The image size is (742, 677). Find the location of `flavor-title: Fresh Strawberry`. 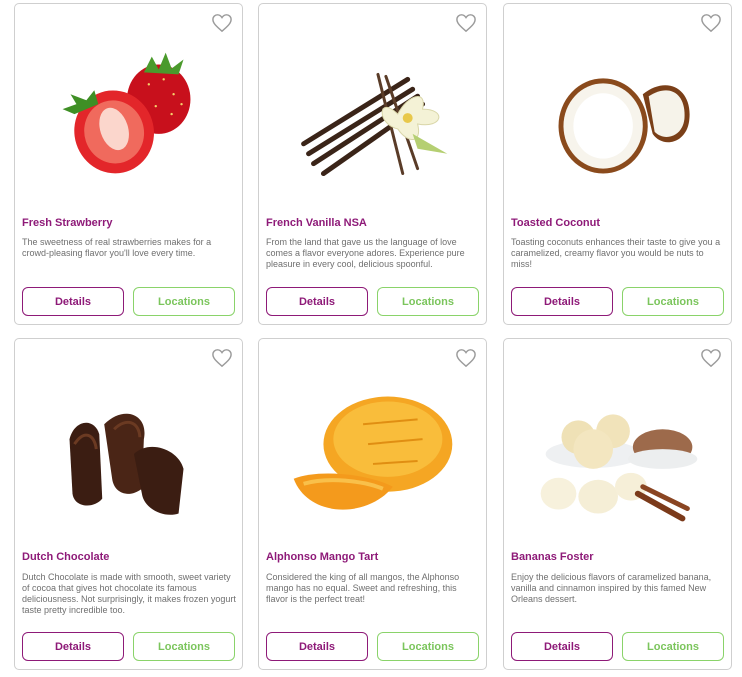

flavor-title: Fresh Strawberry is located at coordinates (67, 223).